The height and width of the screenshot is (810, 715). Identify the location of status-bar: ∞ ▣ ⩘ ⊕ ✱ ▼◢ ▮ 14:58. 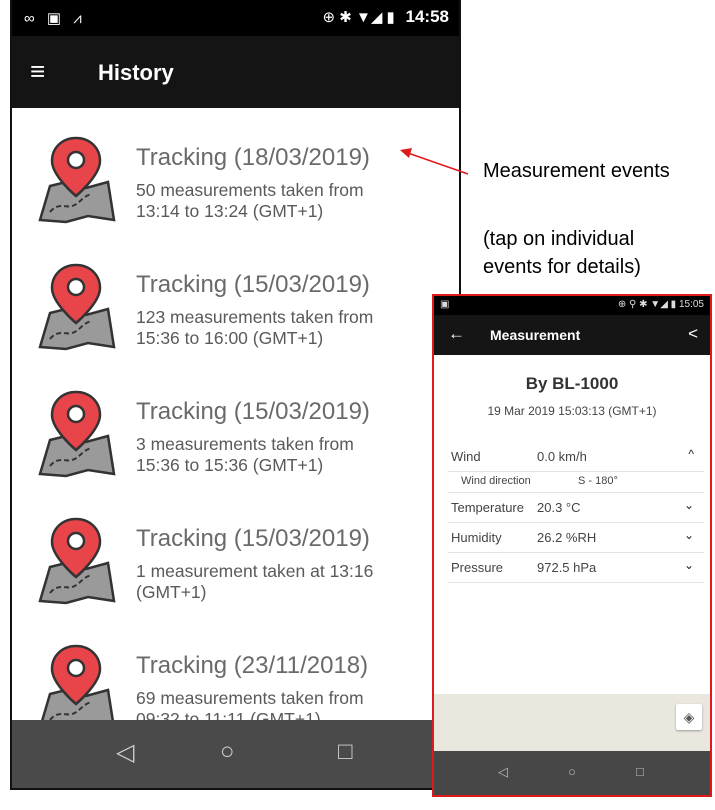
(235, 18).